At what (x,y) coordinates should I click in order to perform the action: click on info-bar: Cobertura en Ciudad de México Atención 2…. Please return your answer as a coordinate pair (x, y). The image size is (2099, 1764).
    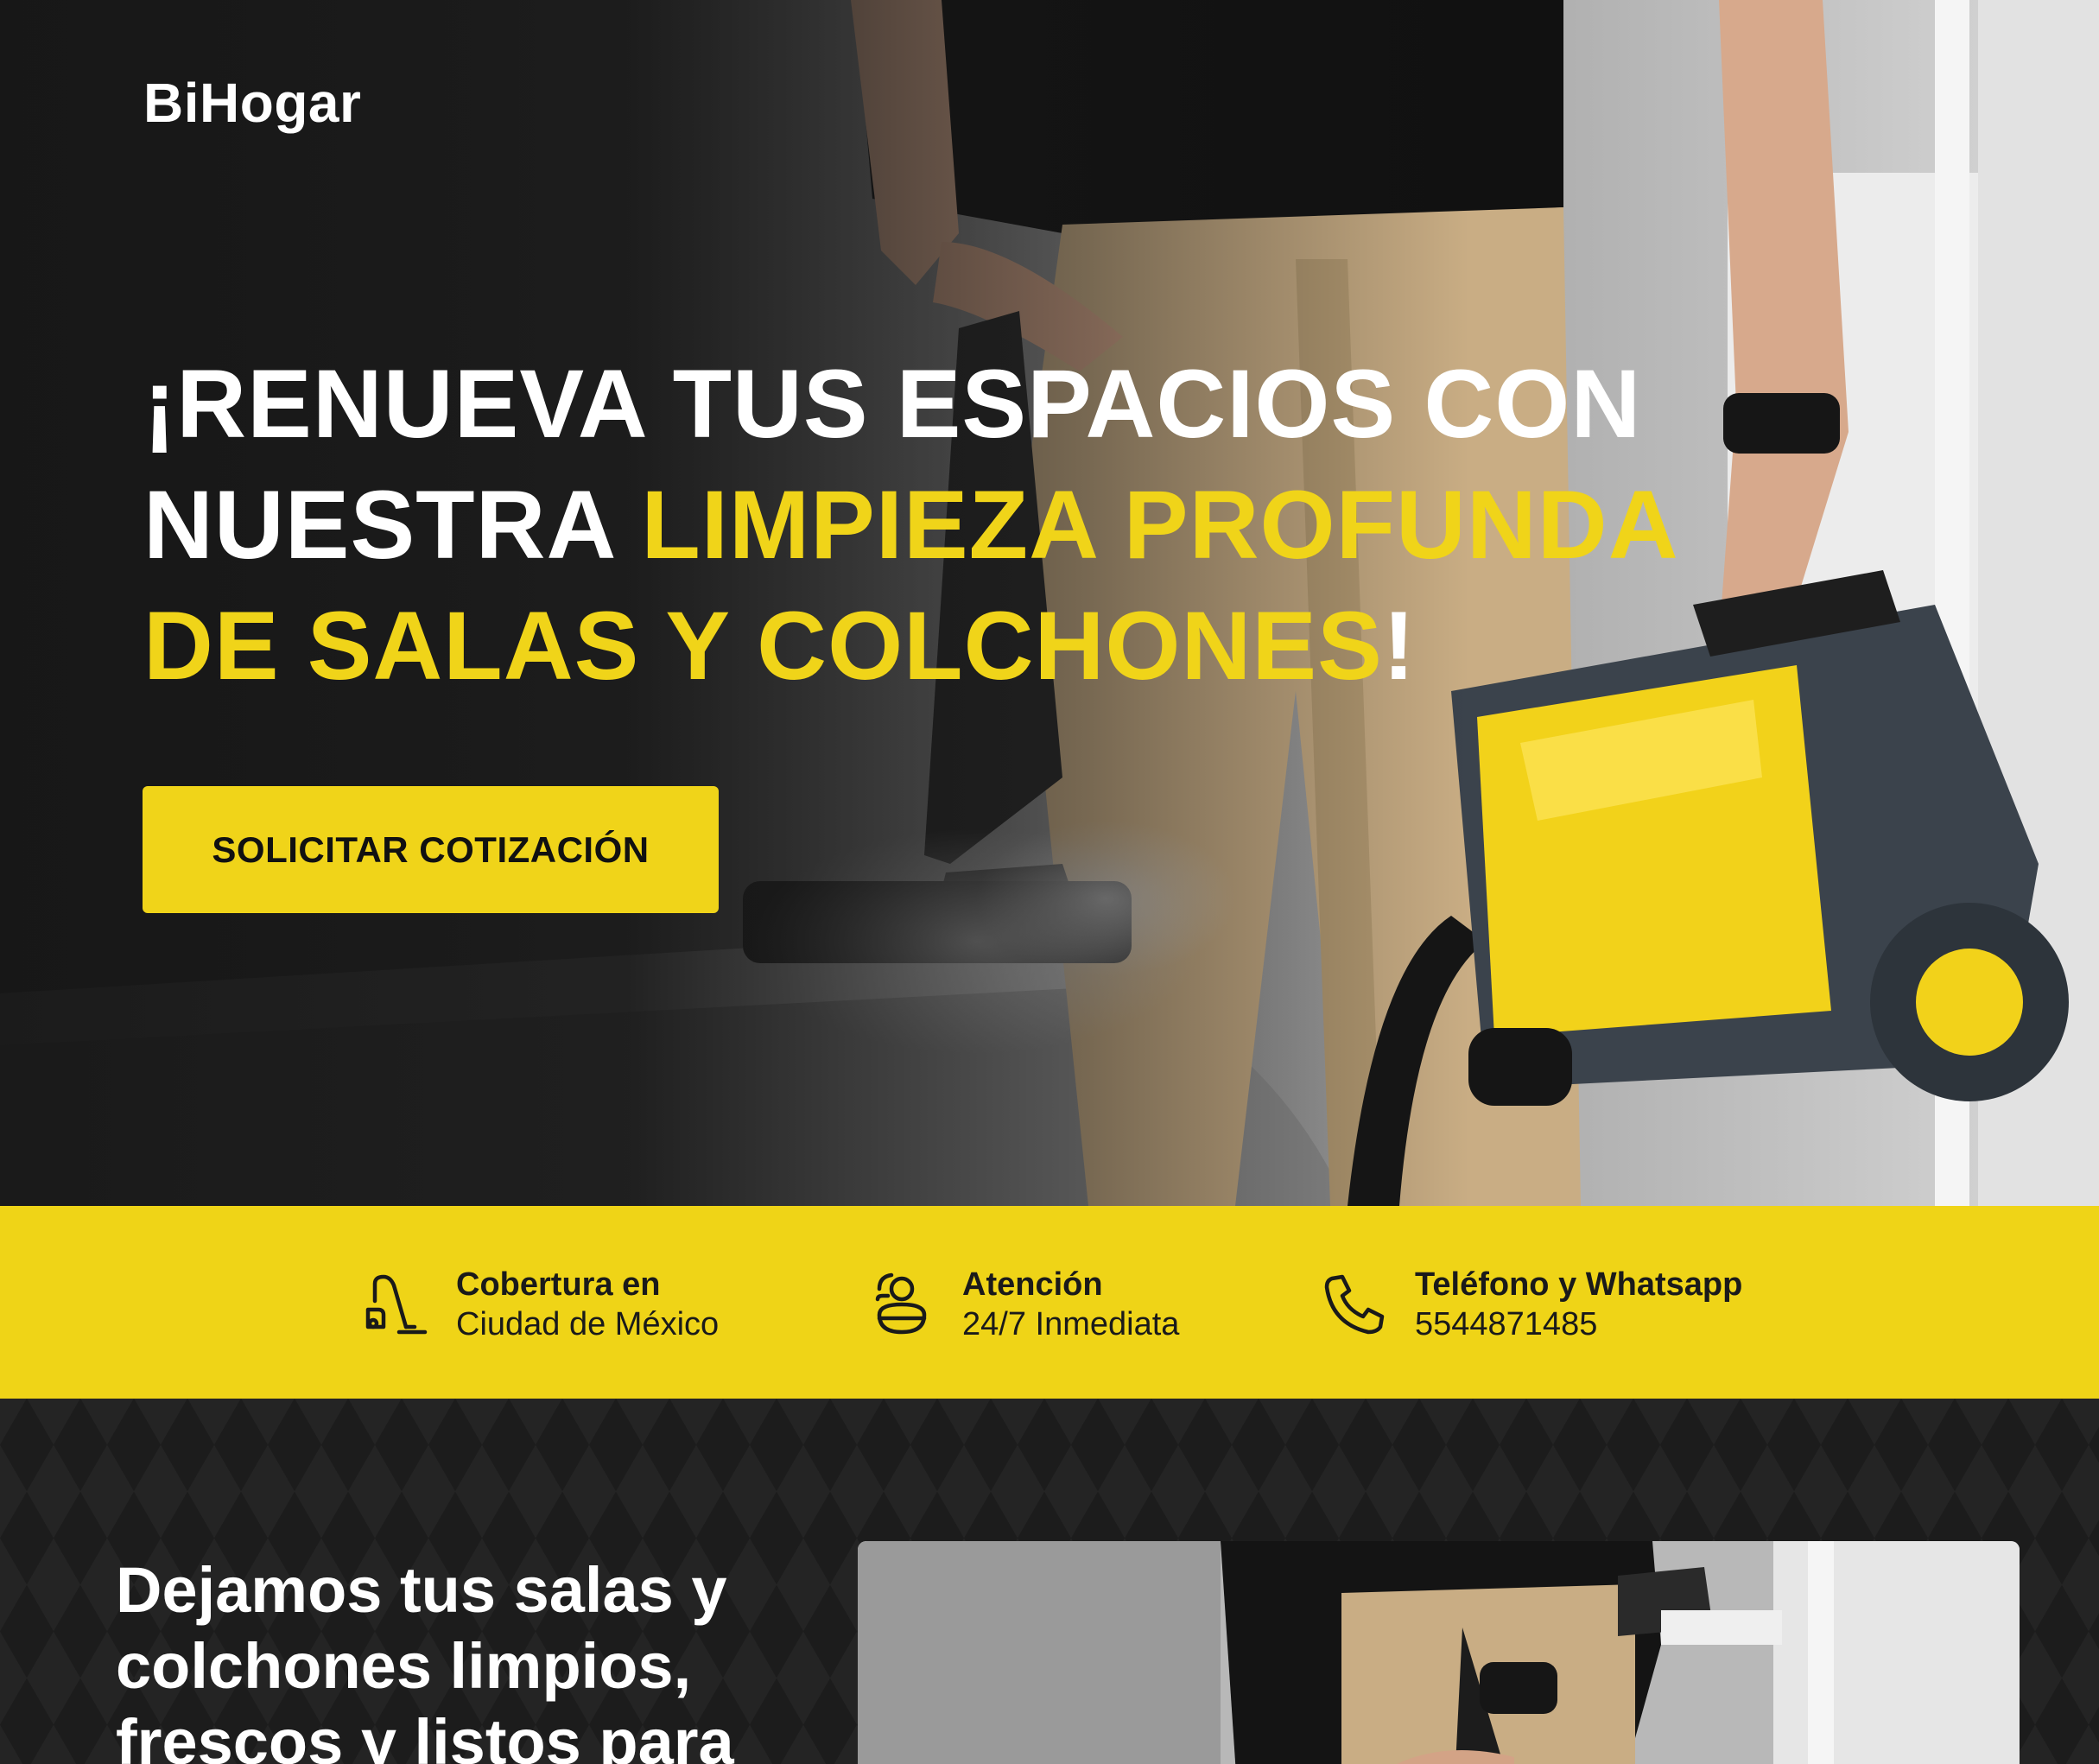
    Looking at the image, I should click on (1049, 1302).